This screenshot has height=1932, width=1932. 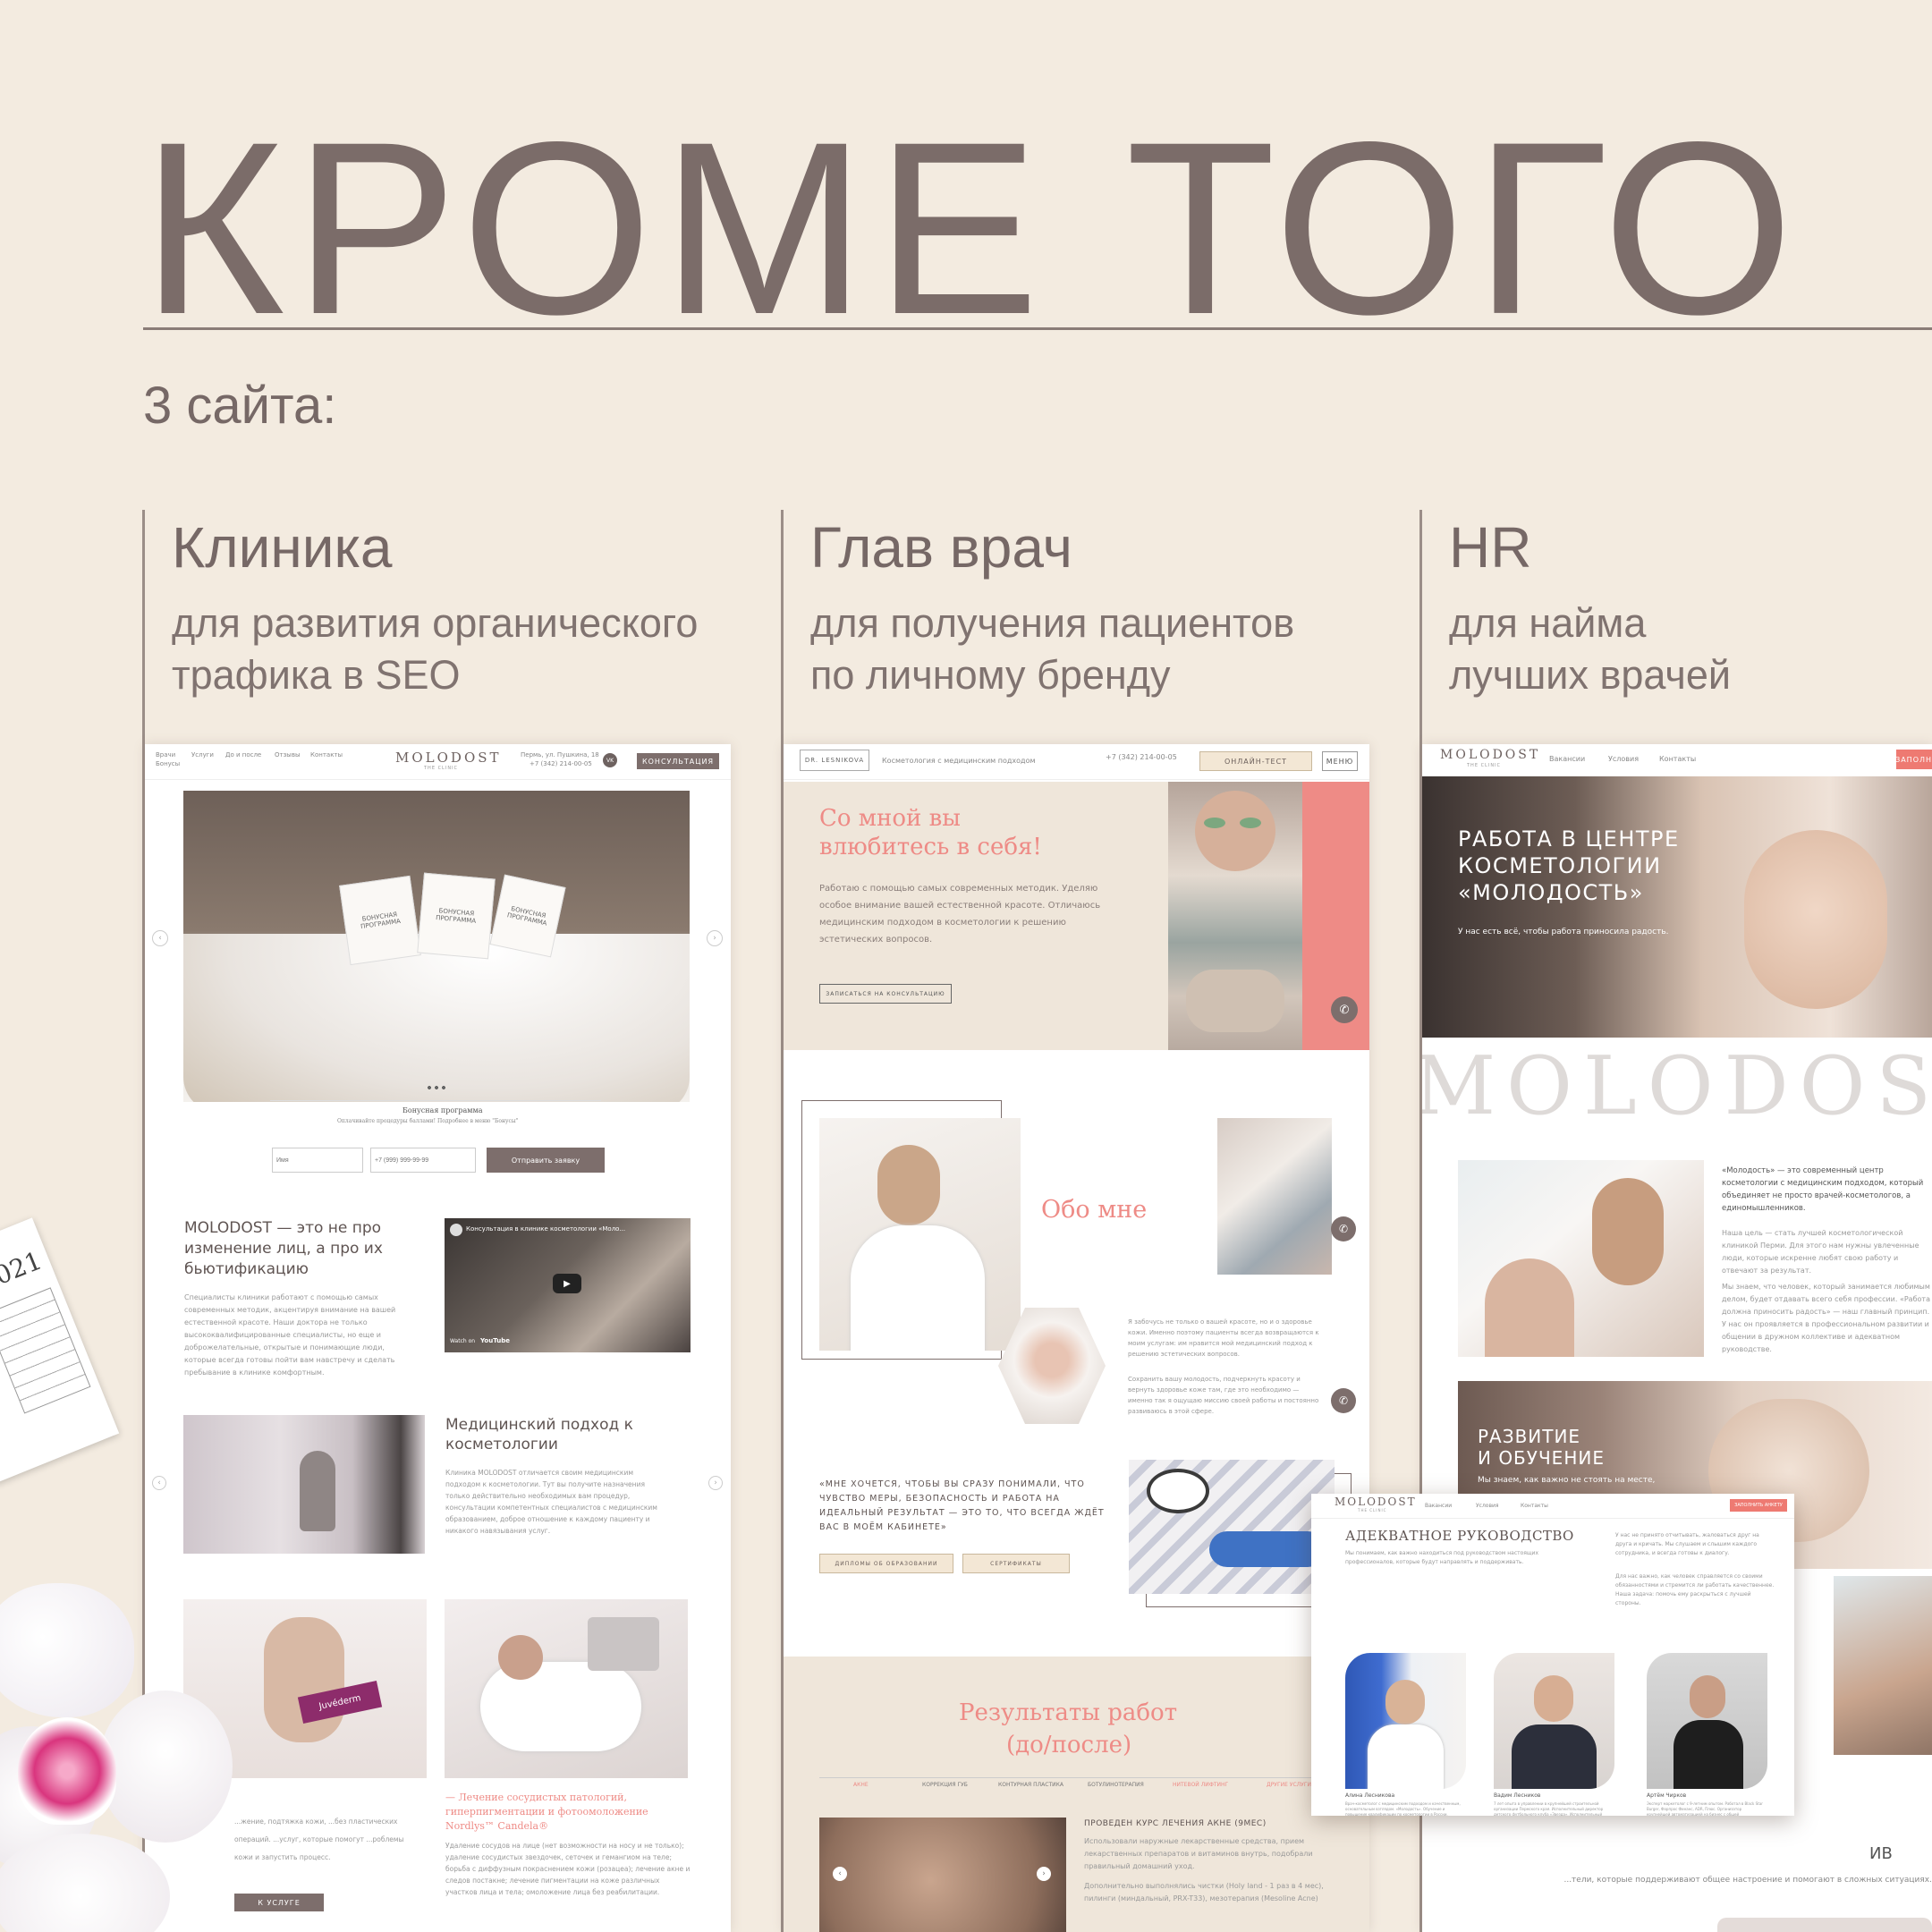 I want to click on nav-link-doctors: Врачи, so click(x=165, y=754).